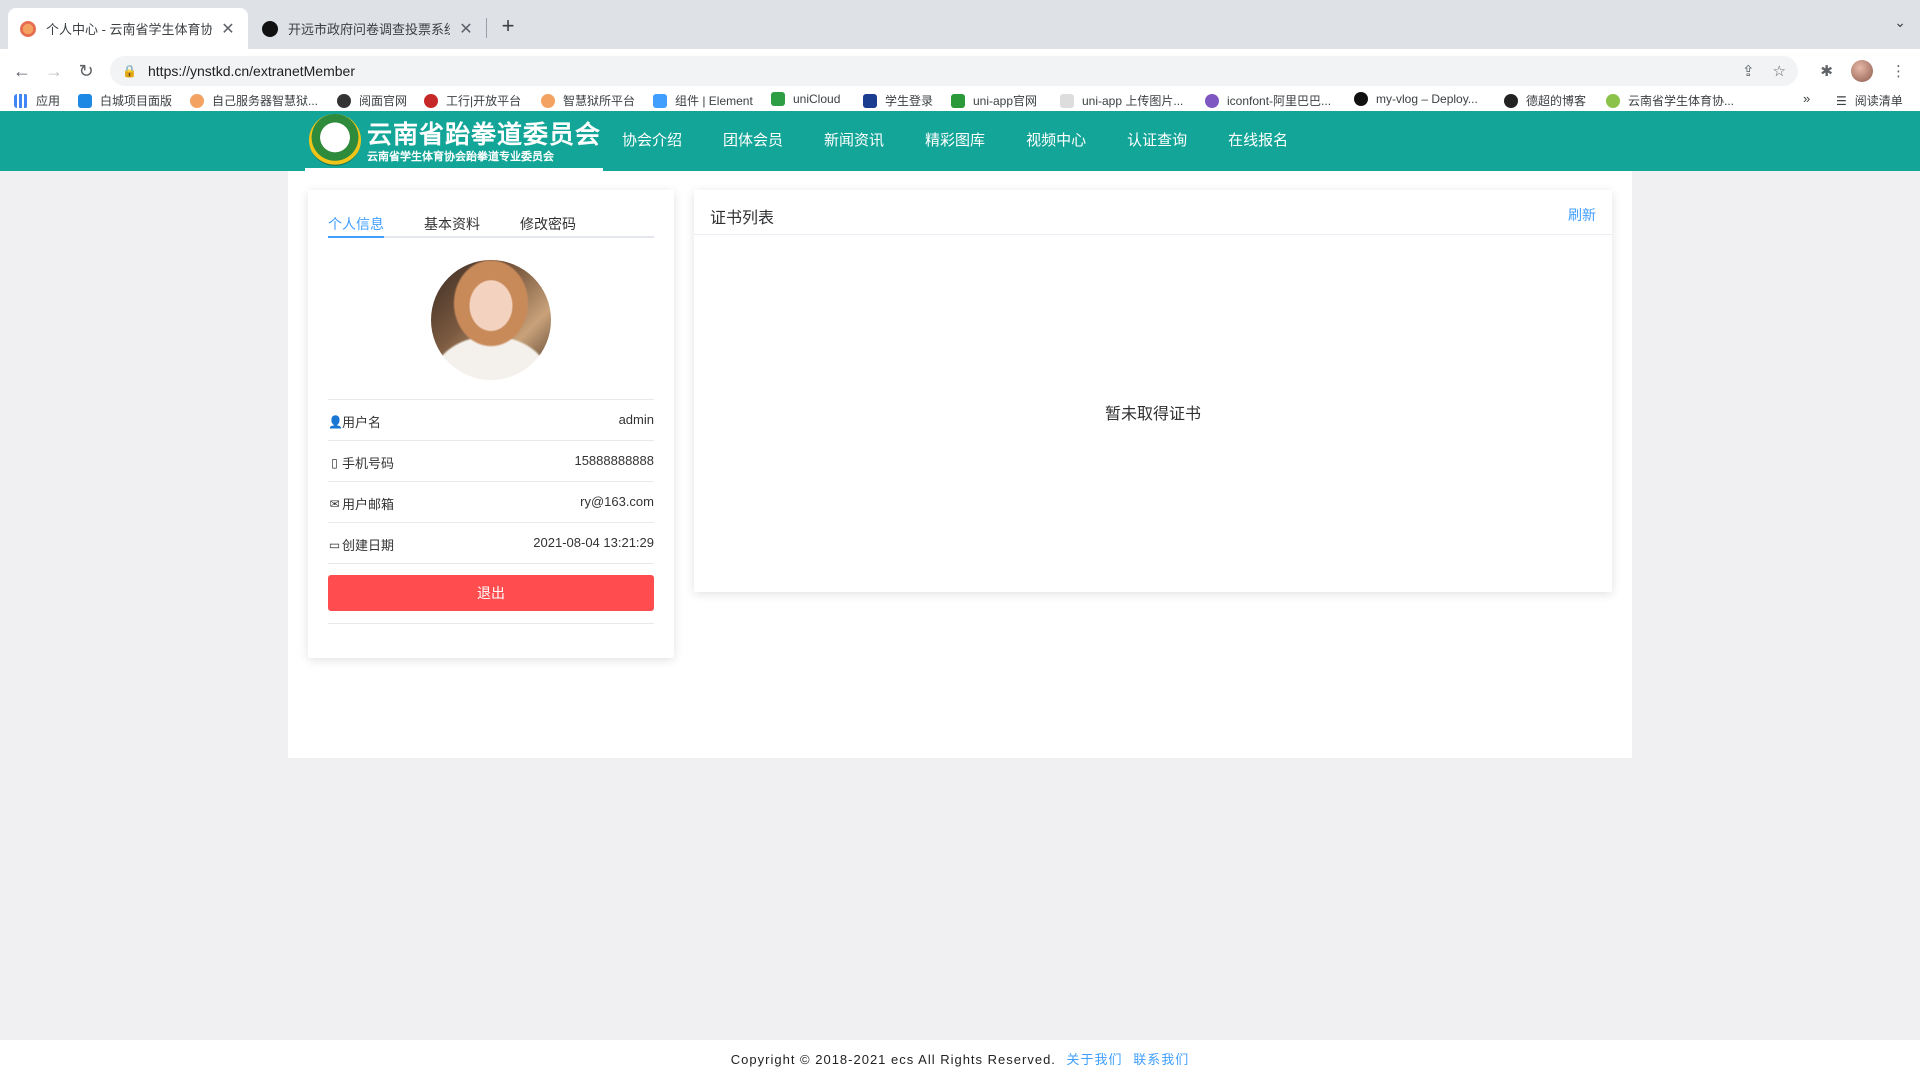 The height and width of the screenshot is (1080, 1920). Describe the element at coordinates (1779, 71) in the screenshot. I see `star-icon: ☆` at that location.